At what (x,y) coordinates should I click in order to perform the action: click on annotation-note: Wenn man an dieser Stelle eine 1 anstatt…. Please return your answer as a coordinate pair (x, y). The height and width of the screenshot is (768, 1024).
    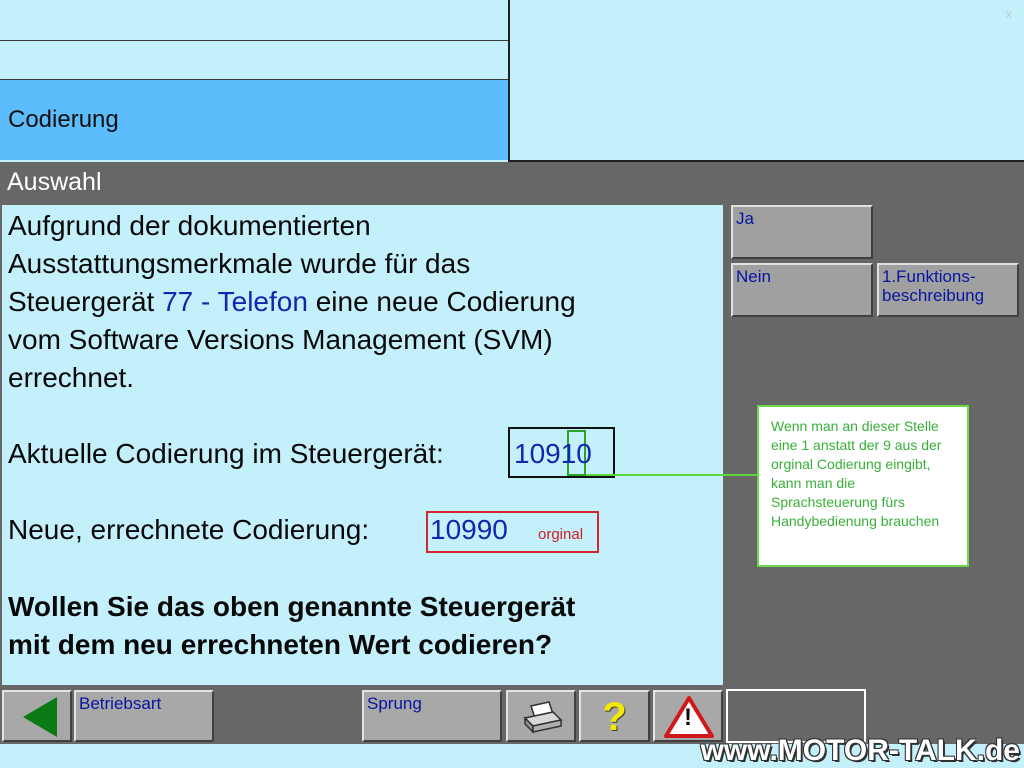
    Looking at the image, I should click on (863, 486).